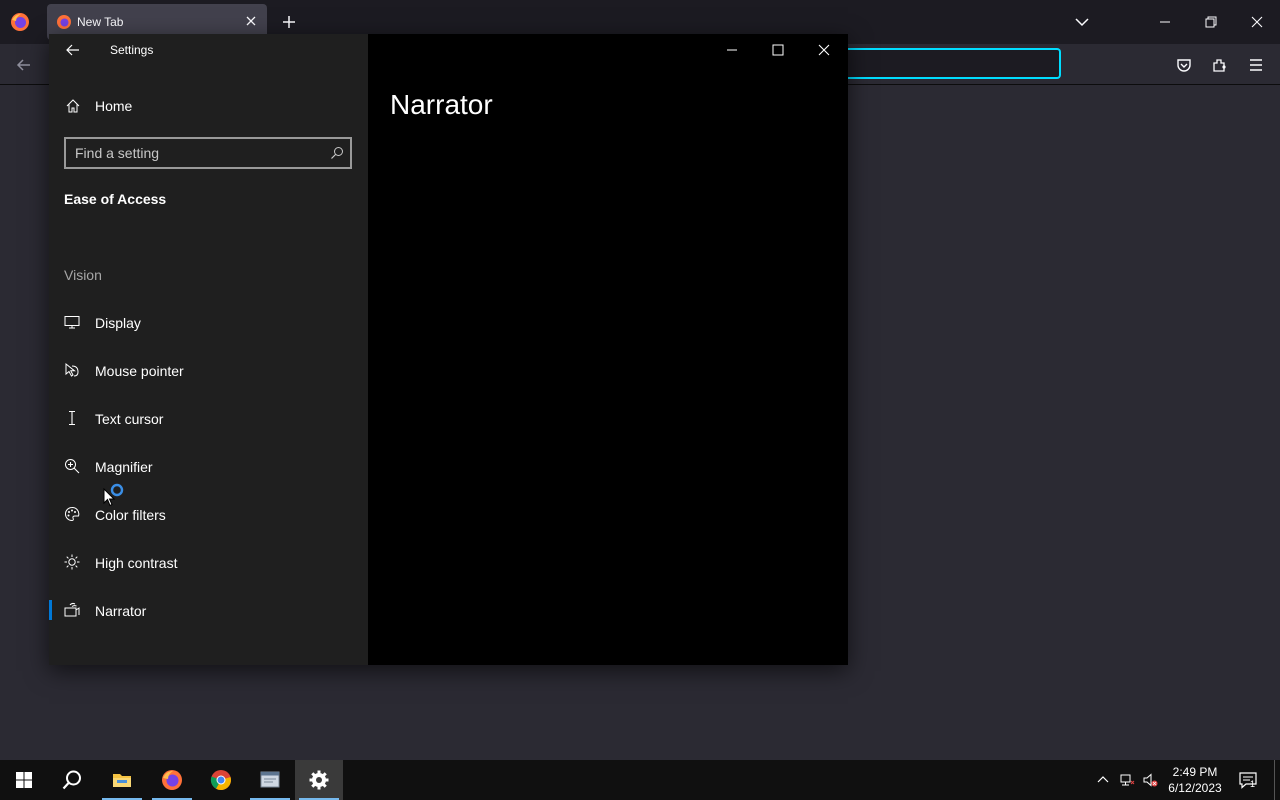 This screenshot has width=1280, height=800. I want to click on search-input, so click(200, 153).